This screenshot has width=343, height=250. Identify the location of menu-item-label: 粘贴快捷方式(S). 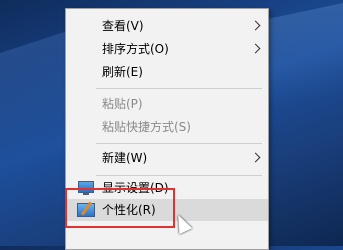
(146, 127).